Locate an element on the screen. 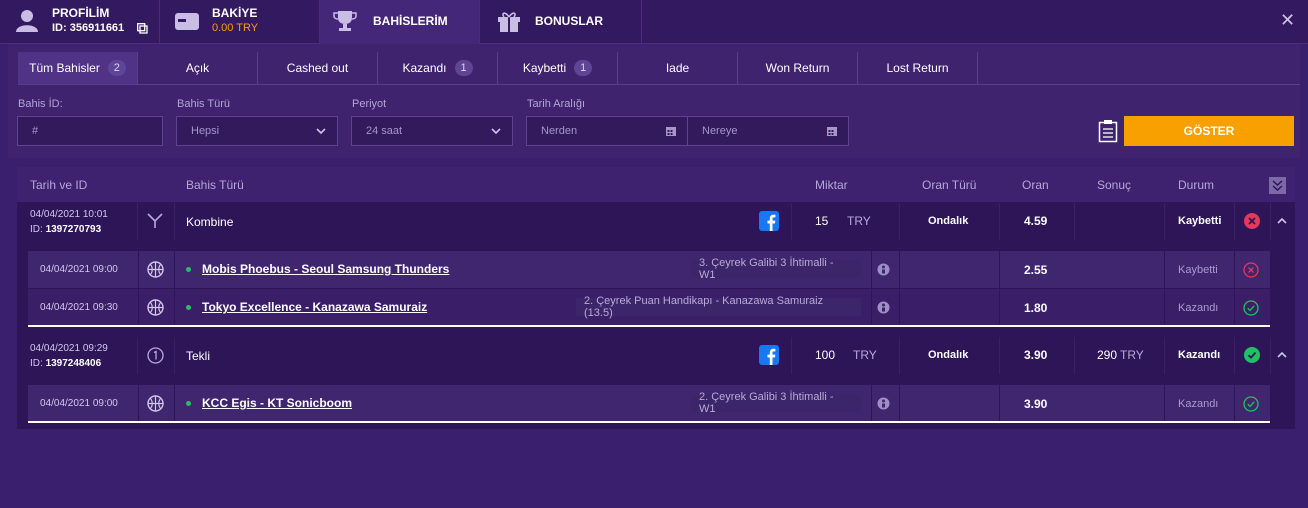 The height and width of the screenshot is (508, 1308). selection-date: 04/04/2021 09:00 is located at coordinates (79, 403).